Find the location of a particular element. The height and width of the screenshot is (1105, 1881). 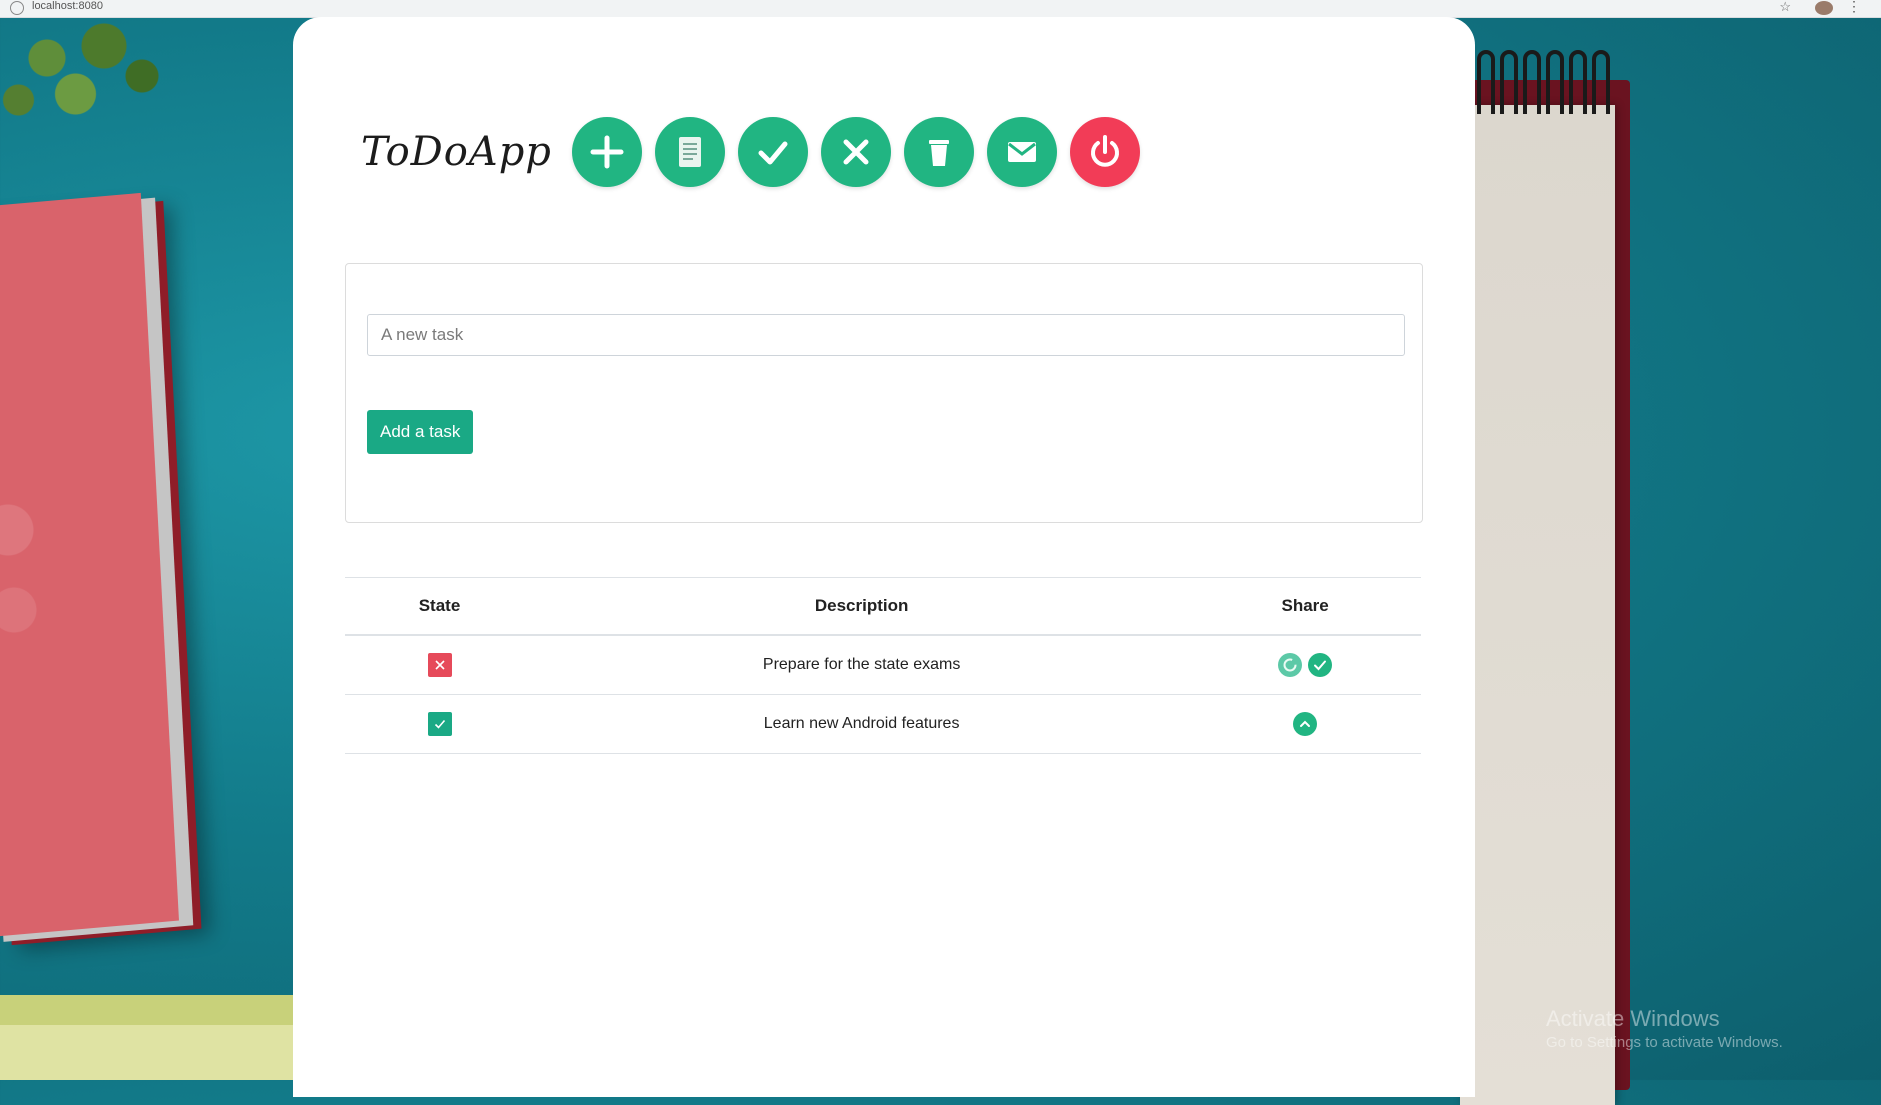

plant-decoration is located at coordinates (90, 70).